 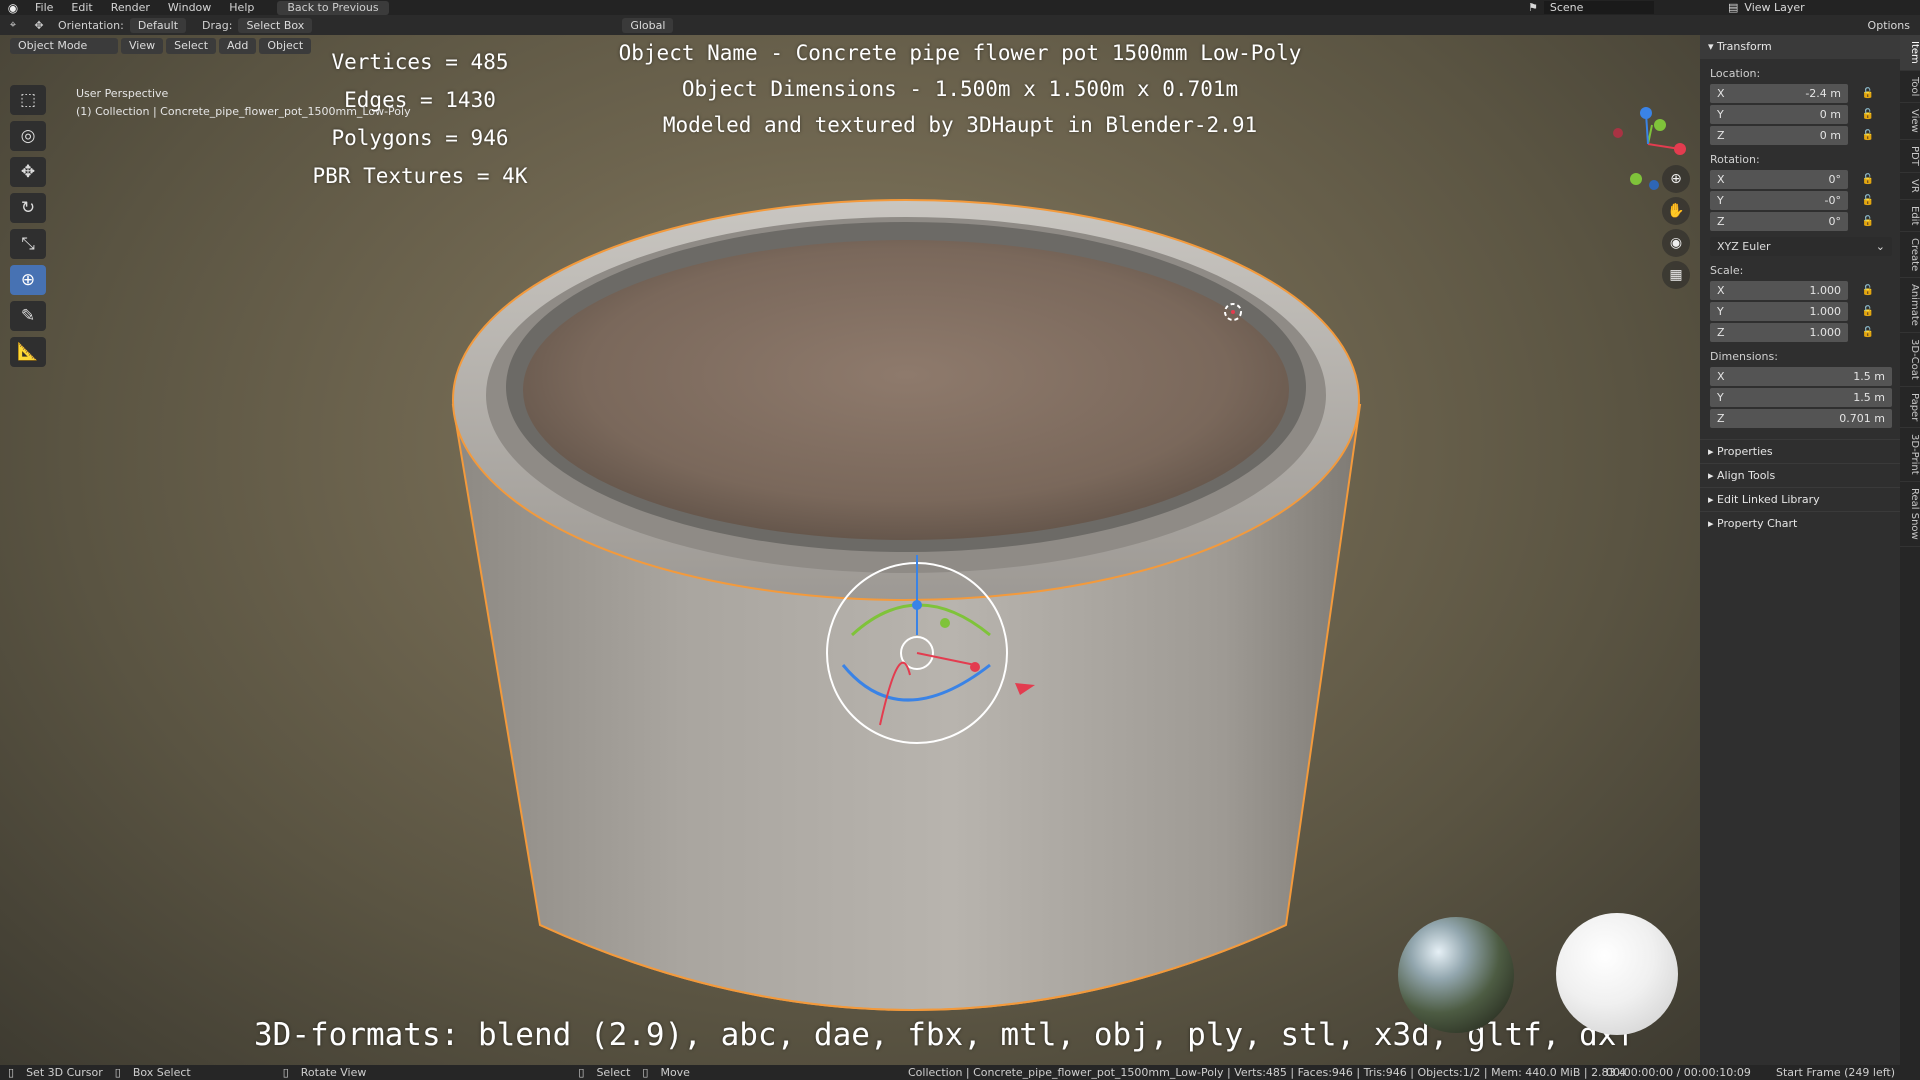 What do you see at coordinates (1779, 311) in the screenshot?
I see `scale-y-field: Y 1.000` at bounding box center [1779, 311].